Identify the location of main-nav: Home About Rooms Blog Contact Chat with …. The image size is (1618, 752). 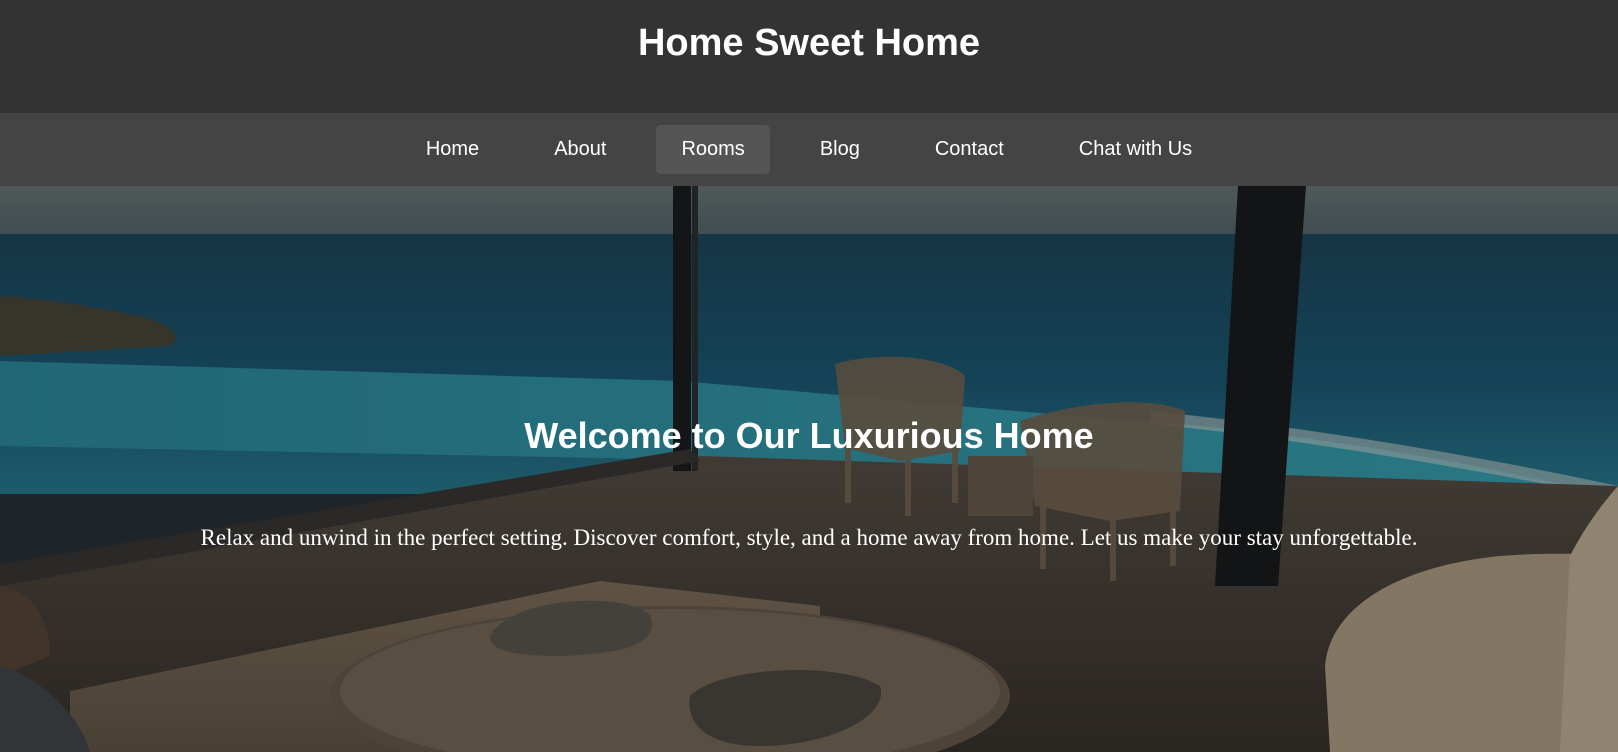
(809, 149).